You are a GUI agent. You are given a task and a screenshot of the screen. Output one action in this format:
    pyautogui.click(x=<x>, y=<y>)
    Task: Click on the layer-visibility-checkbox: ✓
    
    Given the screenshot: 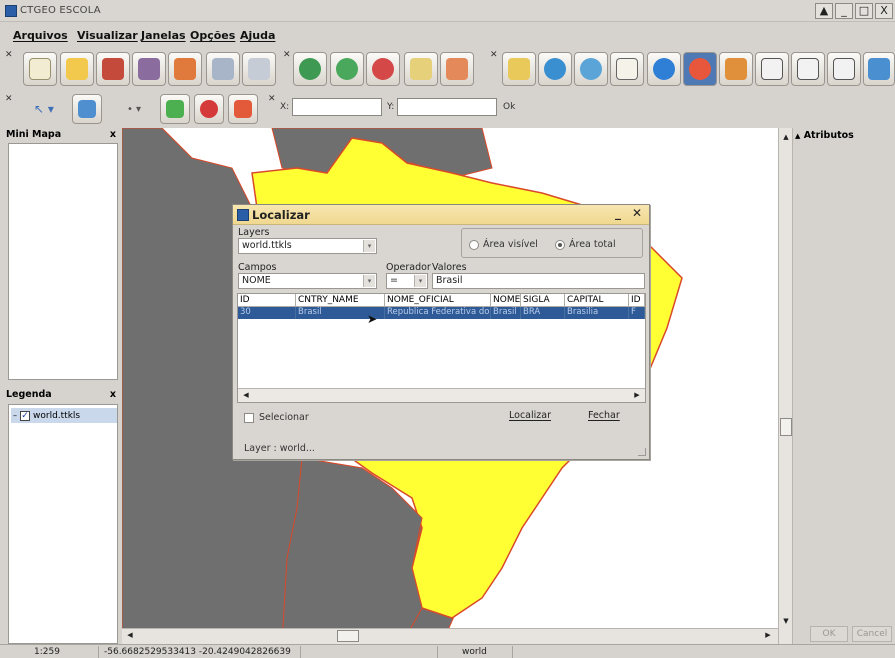 What is the action you would take?
    pyautogui.click(x=25, y=415)
    